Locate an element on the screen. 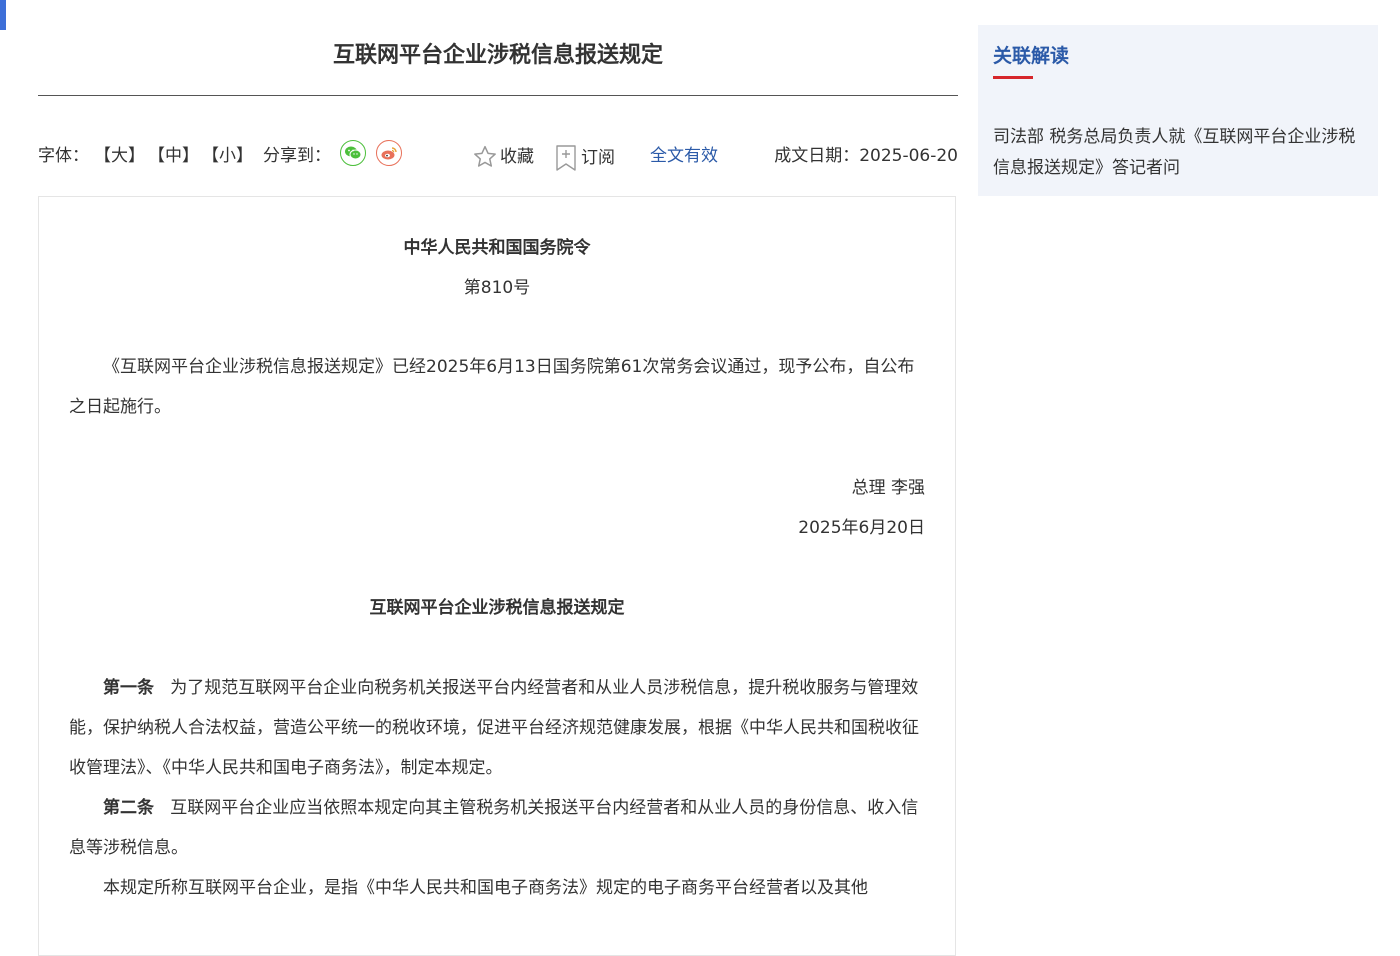 The image size is (1400, 956). related-reading-title: 关联解读 is located at coordinates (1031, 56).